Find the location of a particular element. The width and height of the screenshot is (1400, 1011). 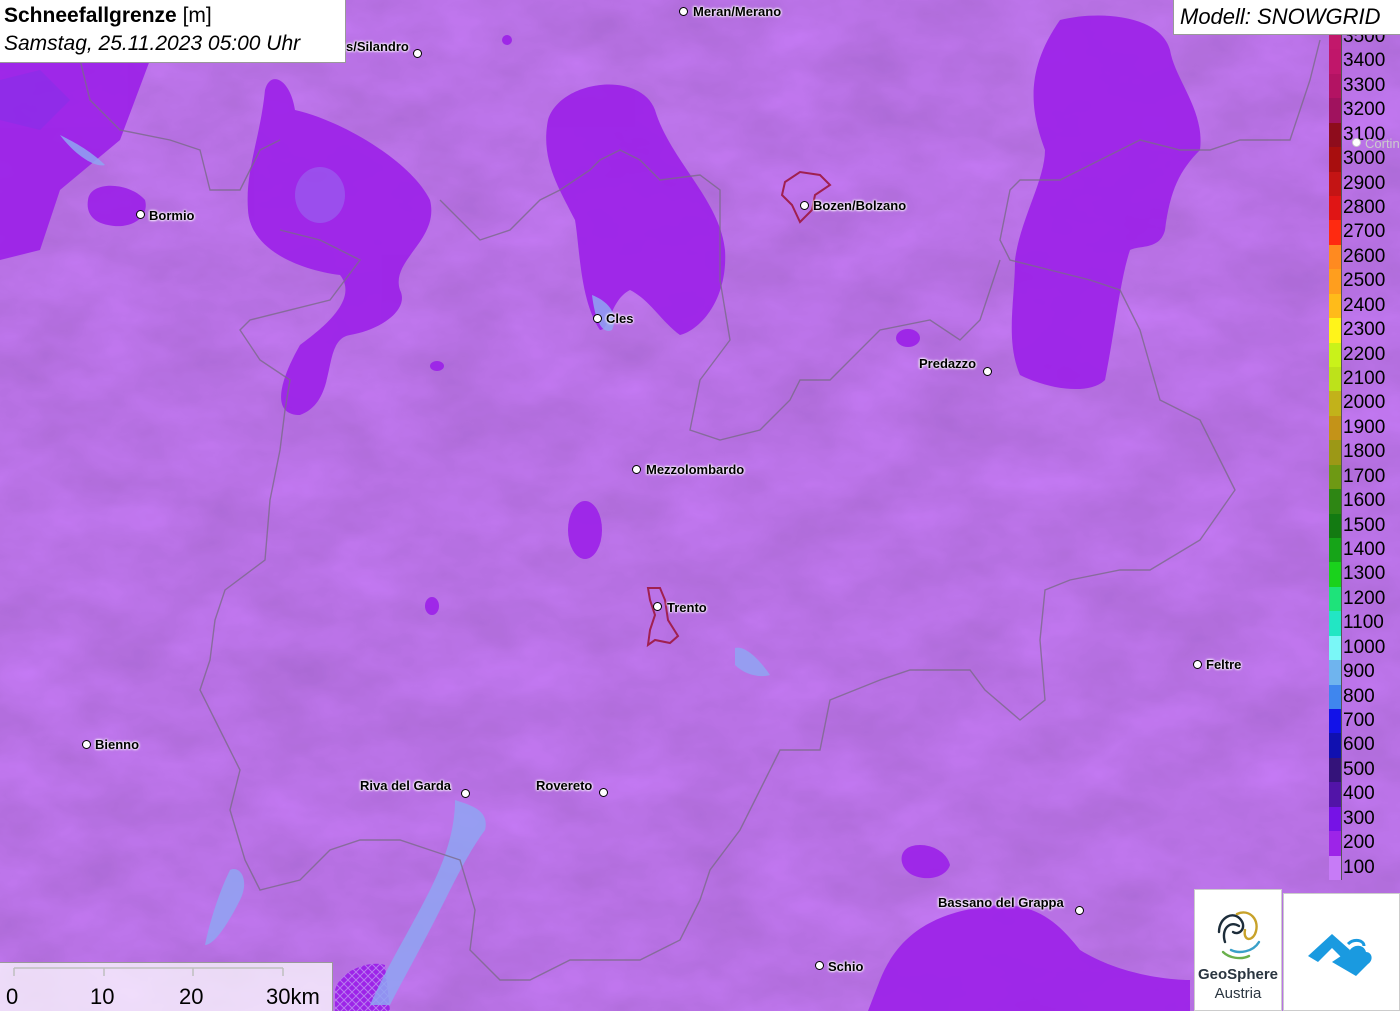

geosphere-text-2: Austria is located at coordinates (1238, 993).